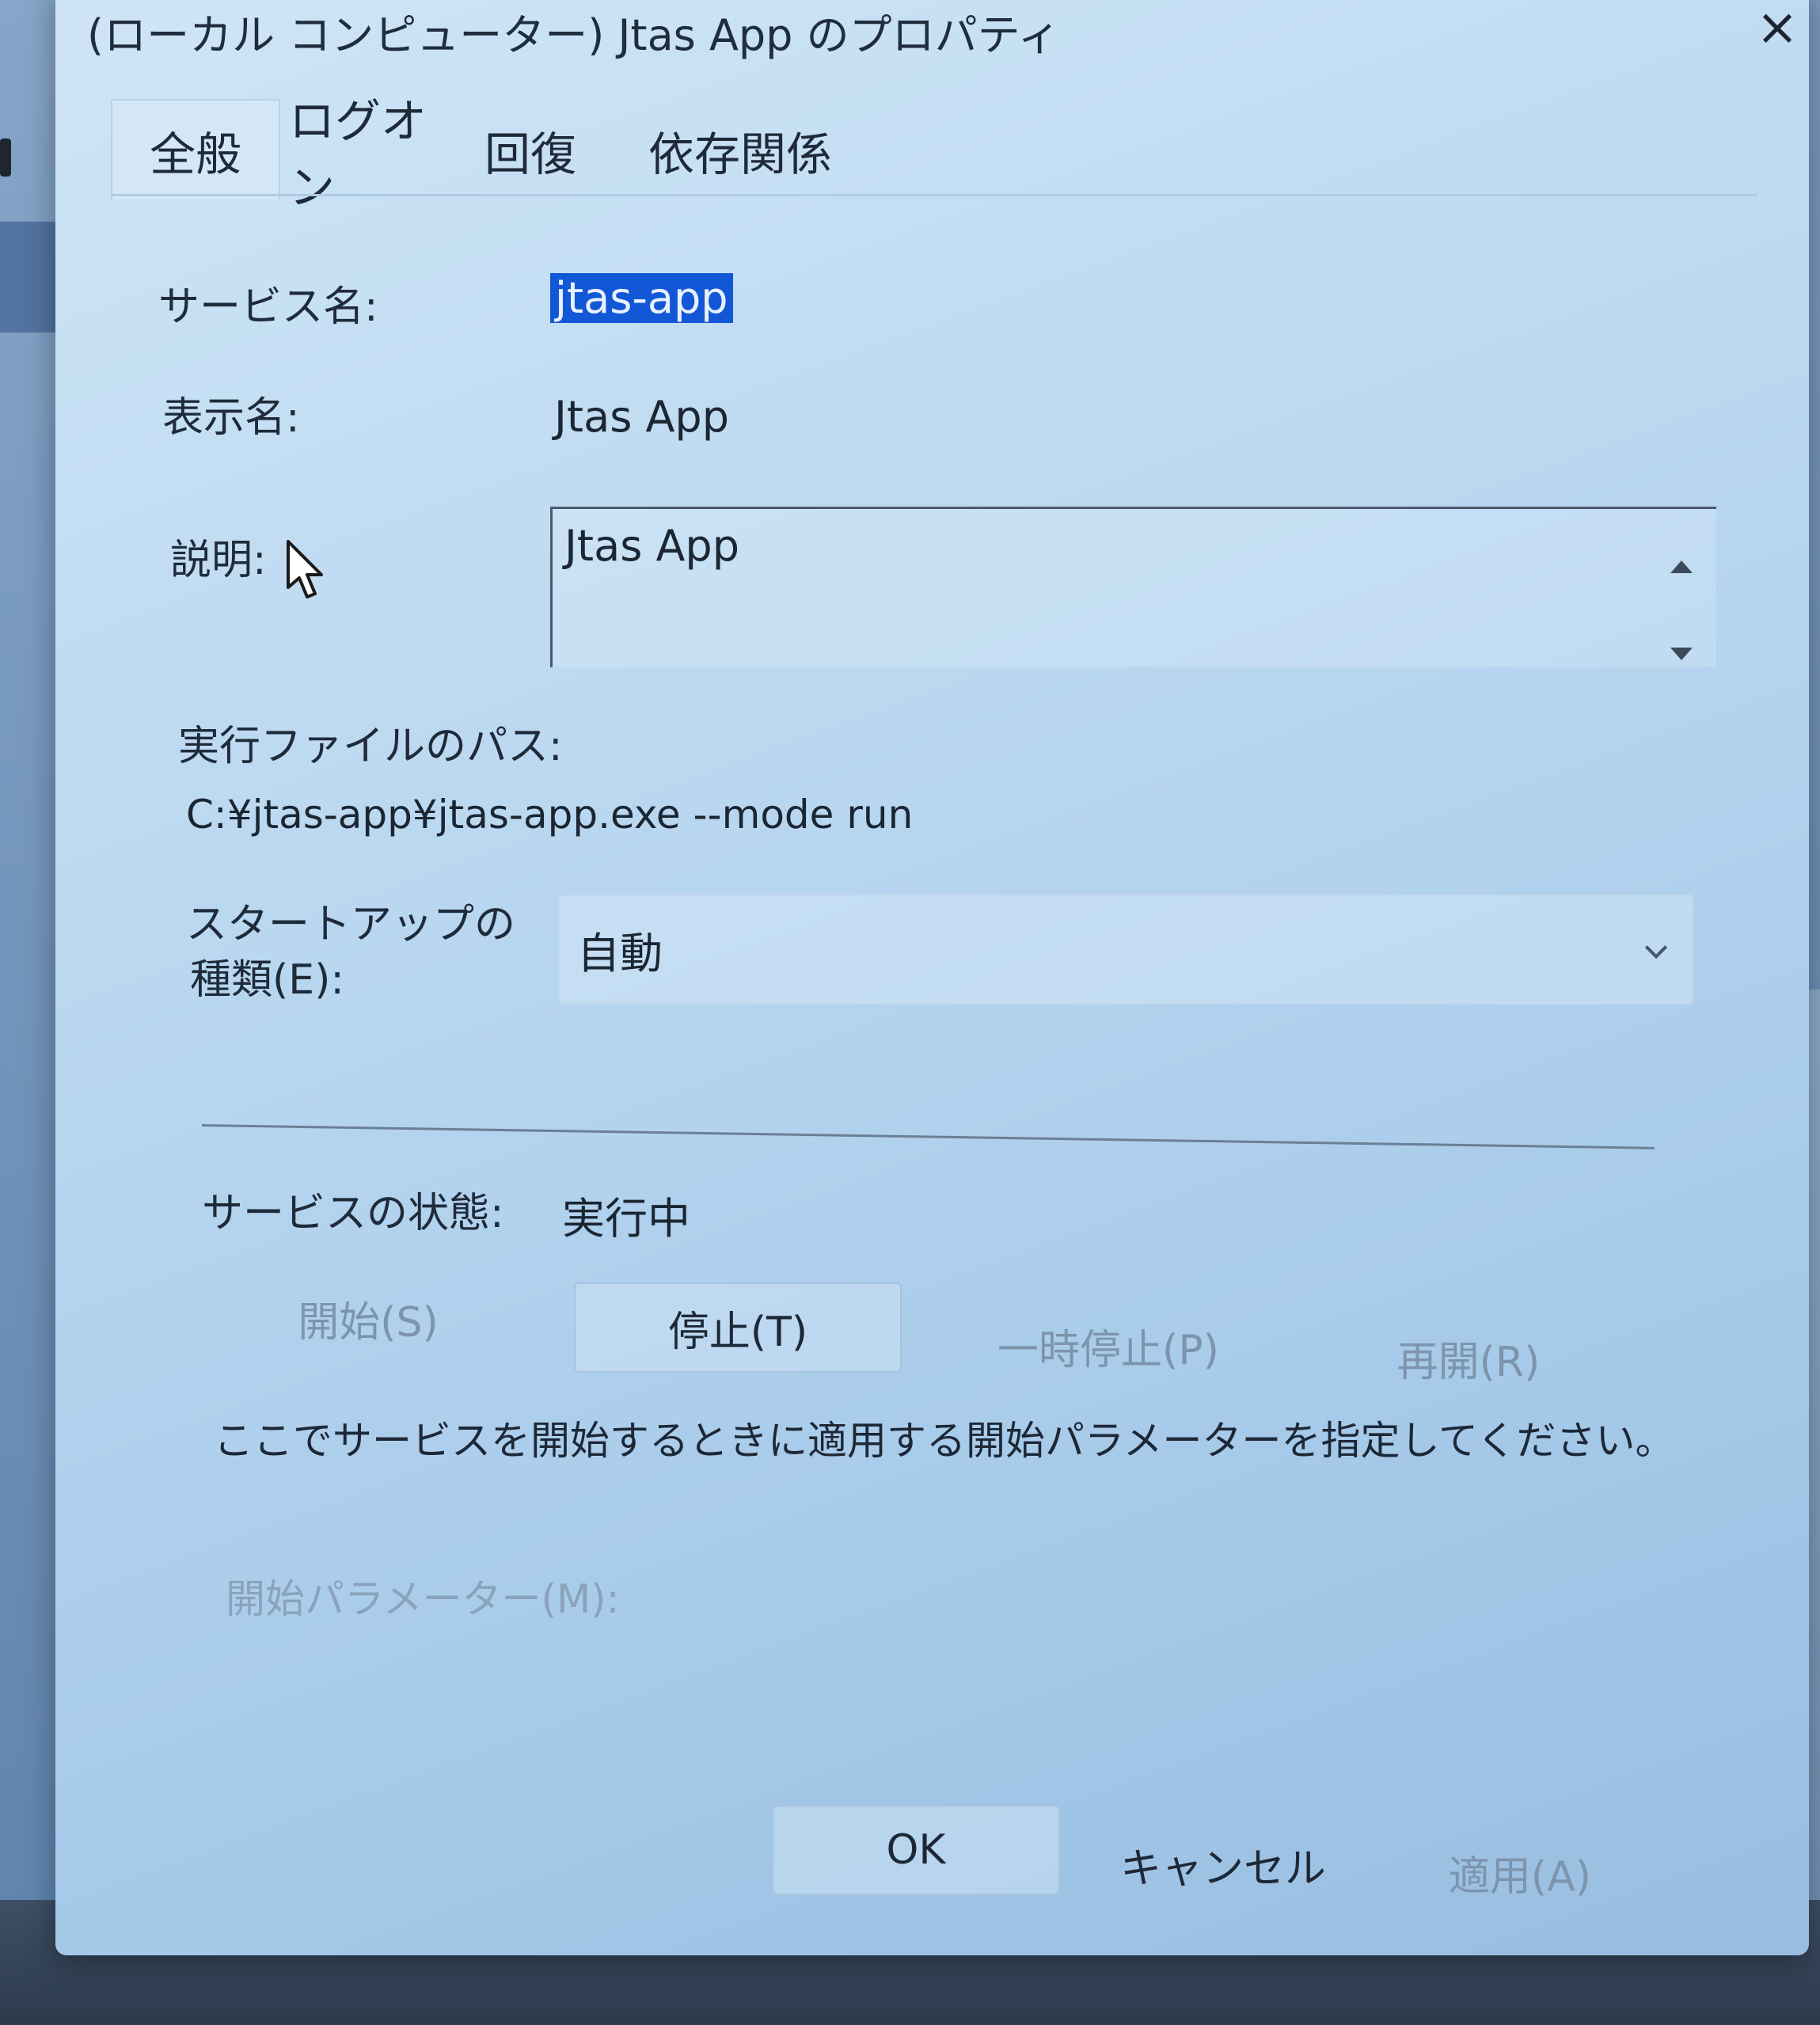 The height and width of the screenshot is (2025, 1820). Describe the element at coordinates (626, 1219) in the screenshot. I see `service-status-value: 実行中` at that location.